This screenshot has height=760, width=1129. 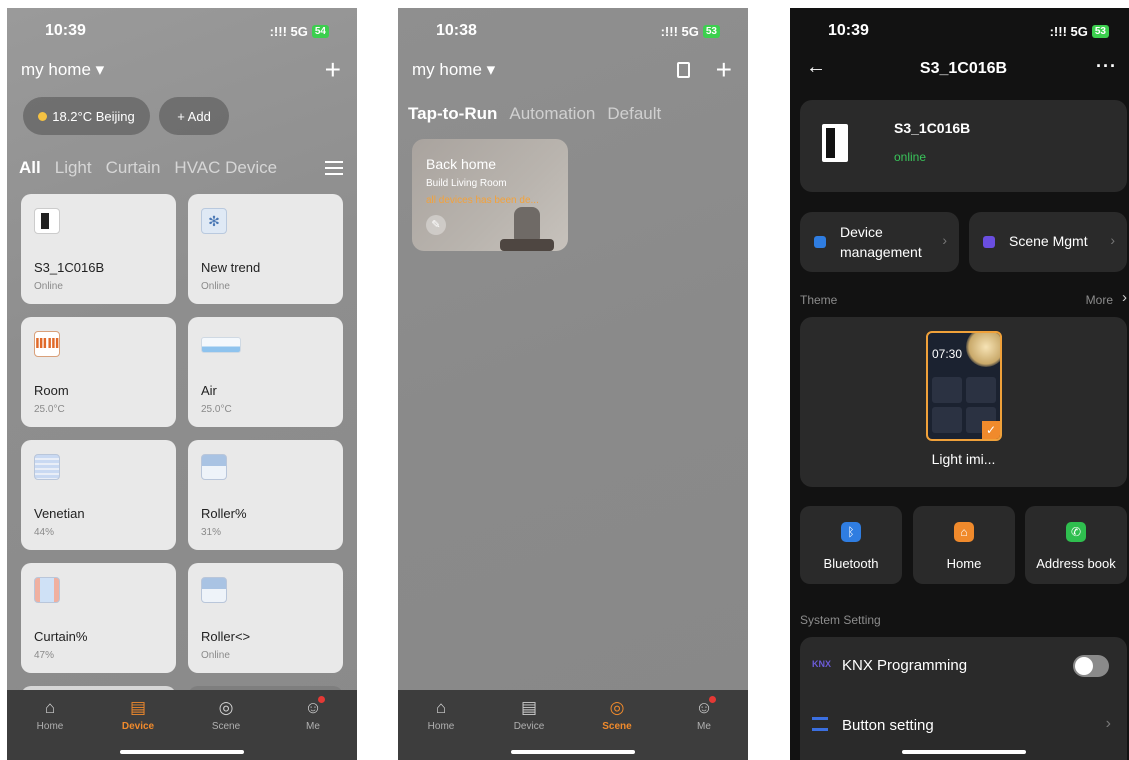 I want to click on battery-badge: 54, so click(x=320, y=31).